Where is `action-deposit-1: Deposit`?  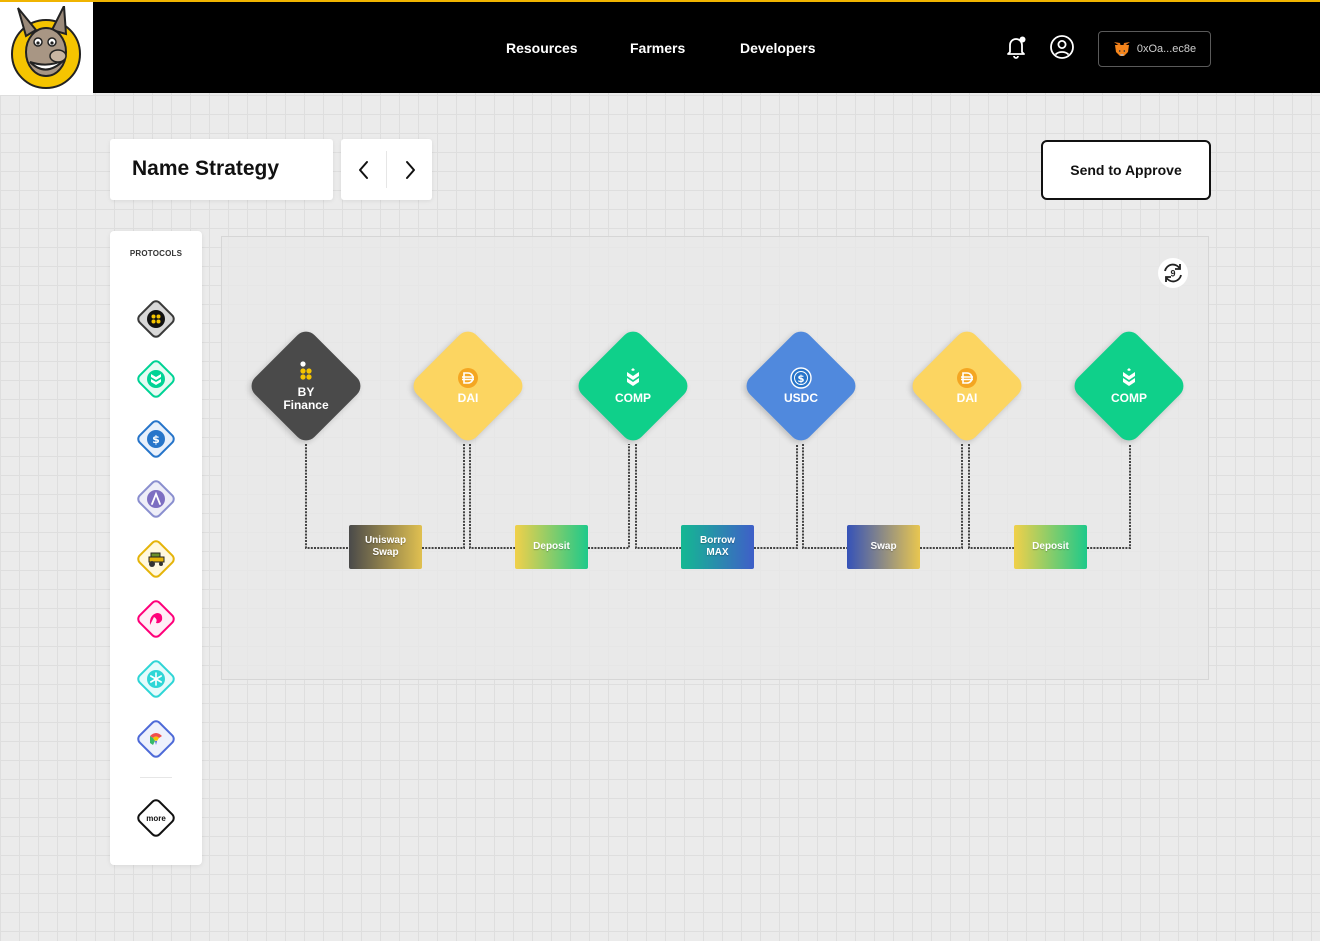 action-deposit-1: Deposit is located at coordinates (551, 547).